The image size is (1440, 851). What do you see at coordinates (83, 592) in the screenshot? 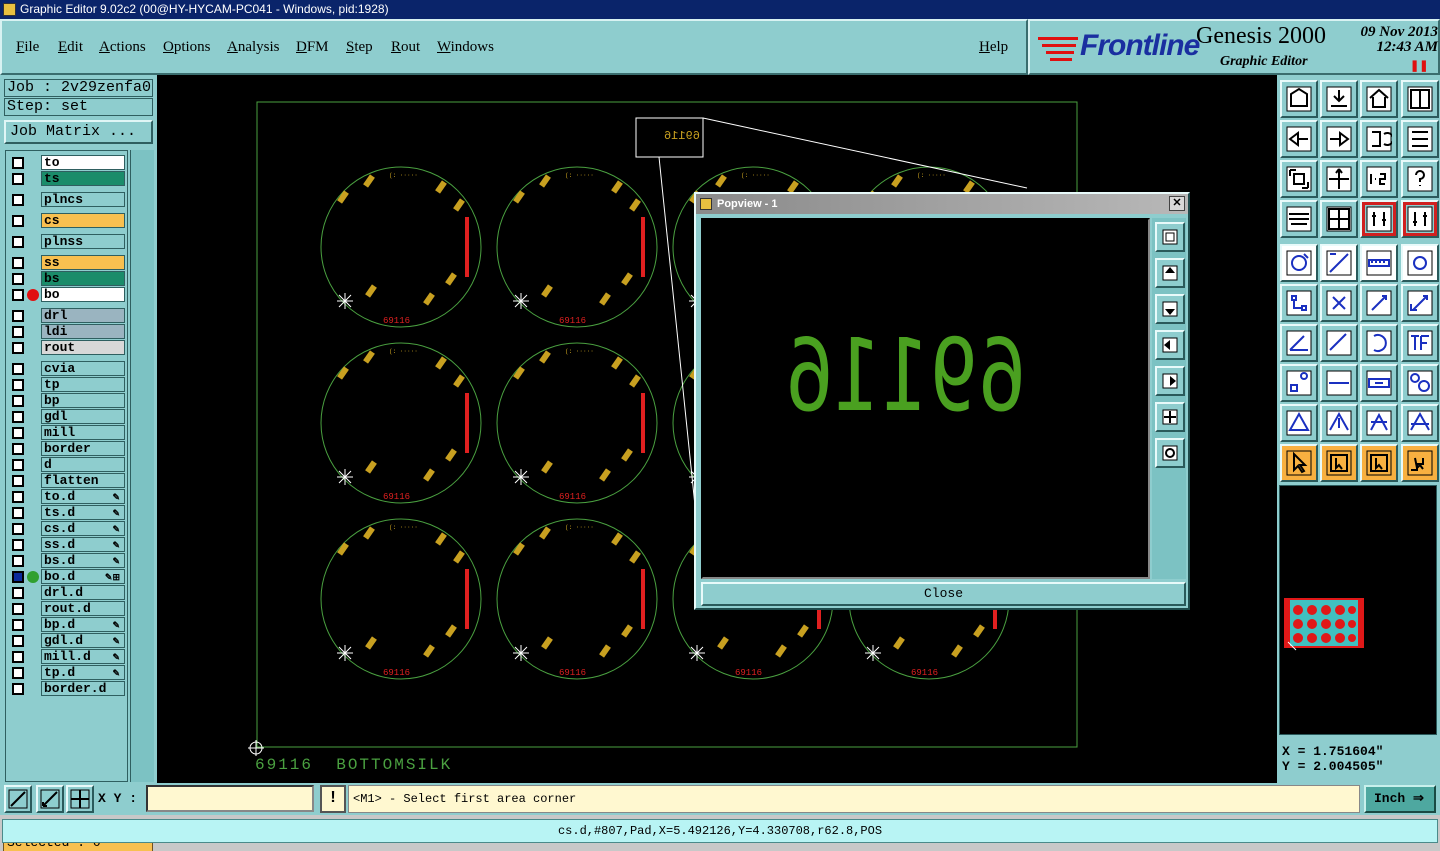
I see `layer-name: drl.d` at bounding box center [83, 592].